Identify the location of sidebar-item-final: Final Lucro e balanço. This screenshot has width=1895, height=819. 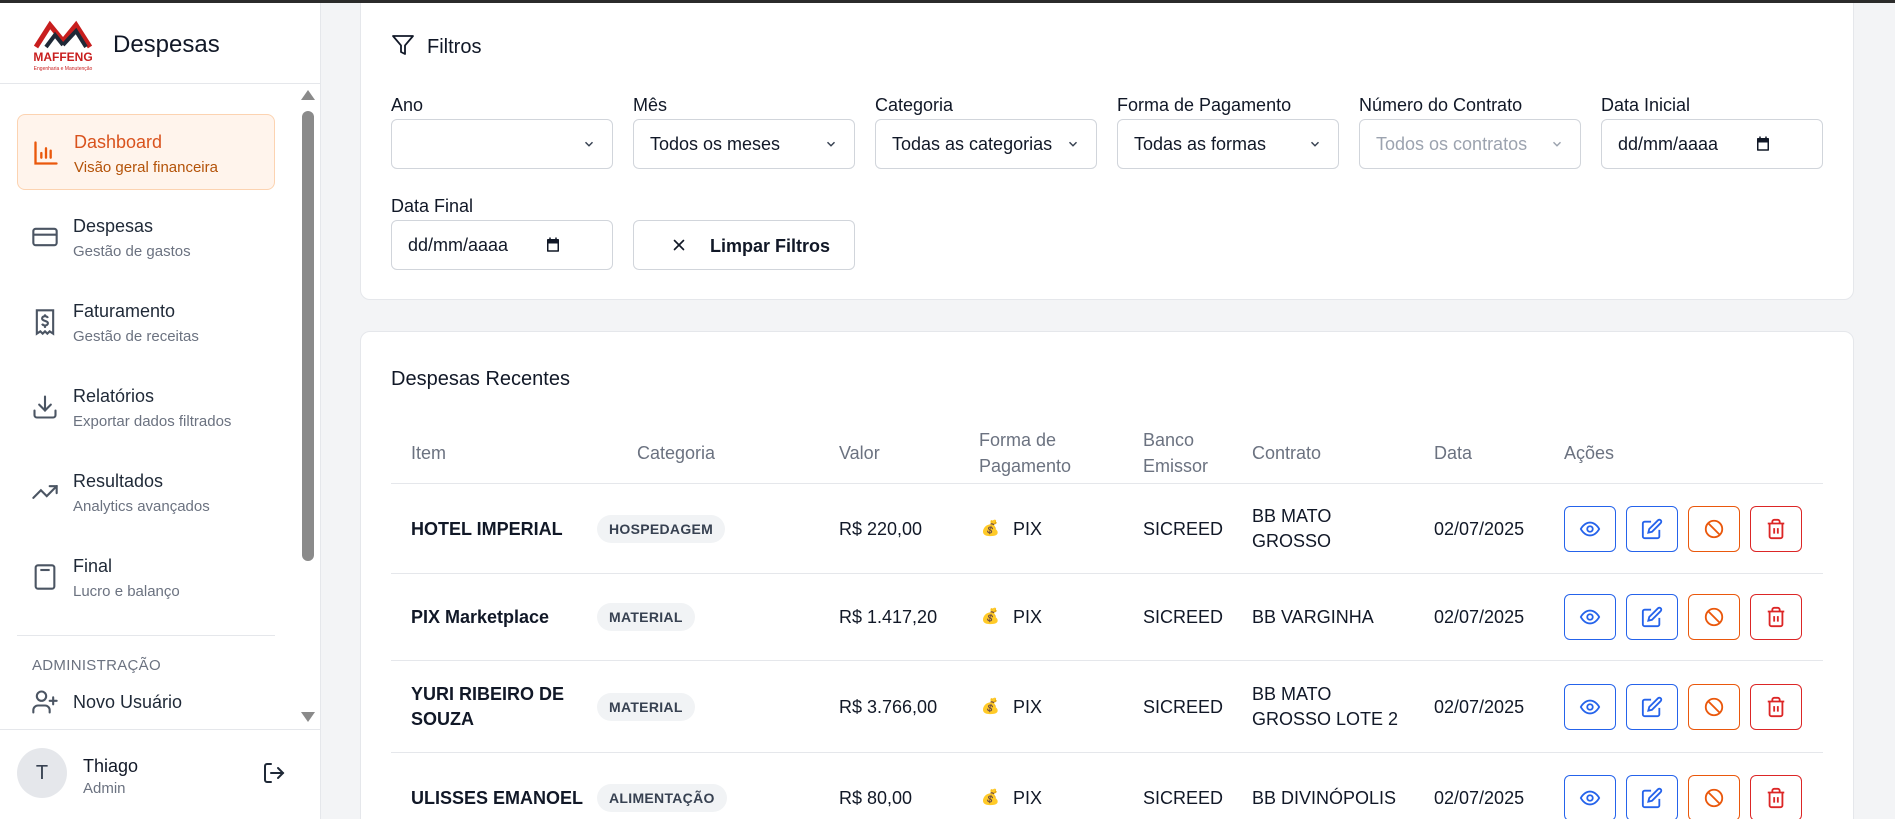
(146, 577).